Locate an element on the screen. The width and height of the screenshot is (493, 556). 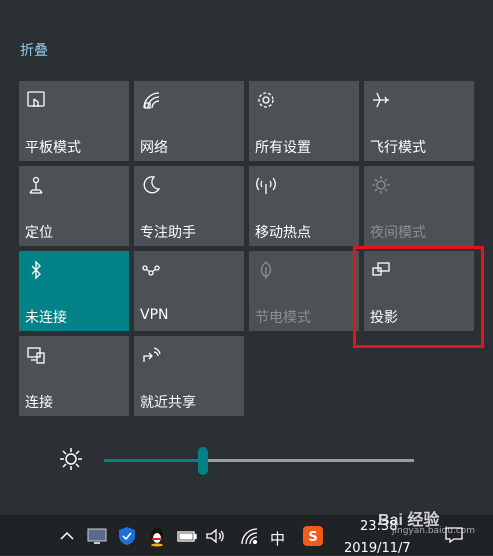
night-light-icon is located at coordinates (381, 185).